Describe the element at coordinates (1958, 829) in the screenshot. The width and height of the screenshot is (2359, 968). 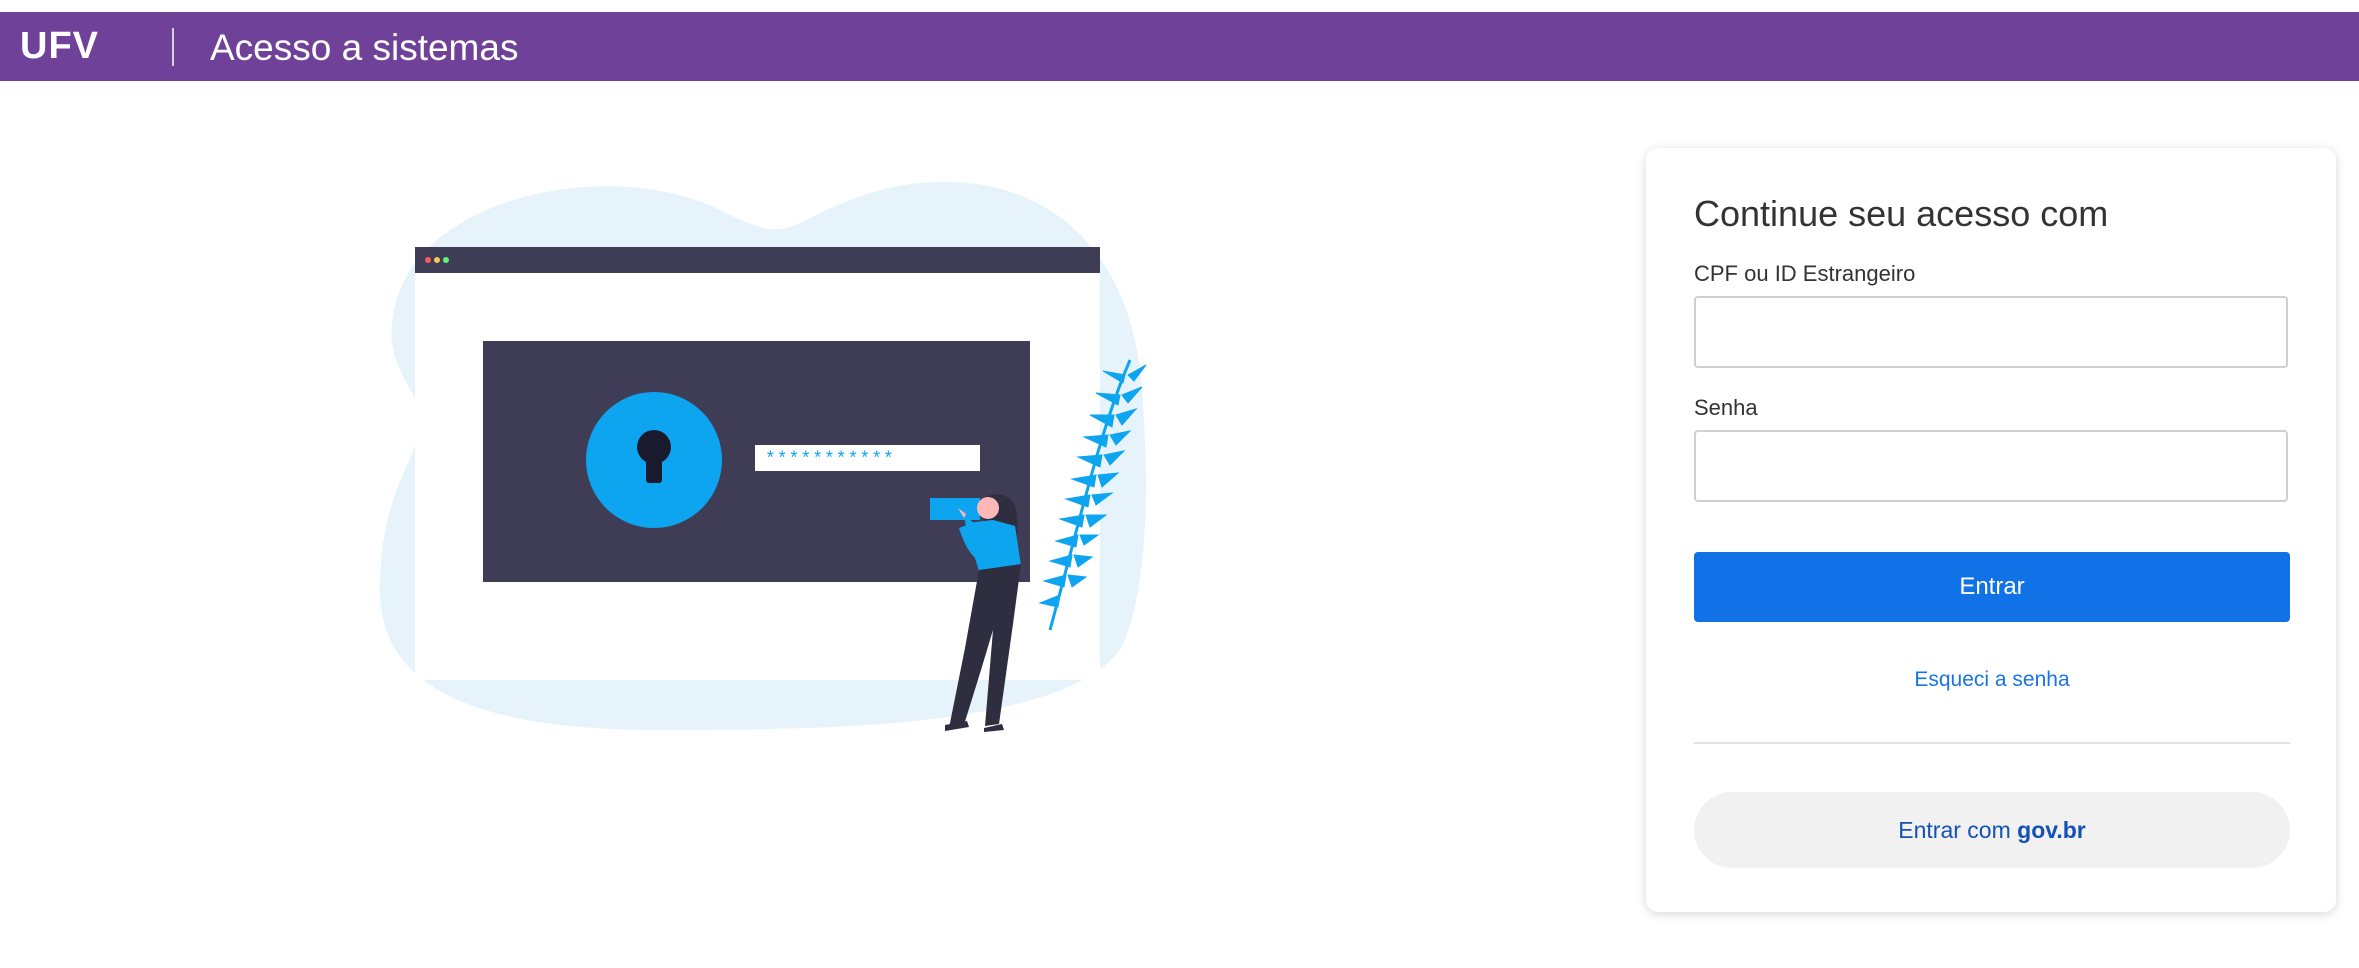
I see `govbr-prefix: Entrar com` at that location.